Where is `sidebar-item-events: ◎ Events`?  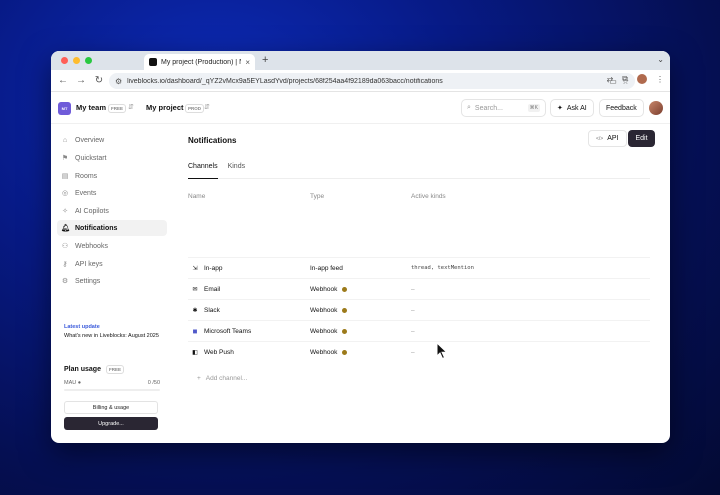 sidebar-item-events: ◎ Events is located at coordinates (112, 193).